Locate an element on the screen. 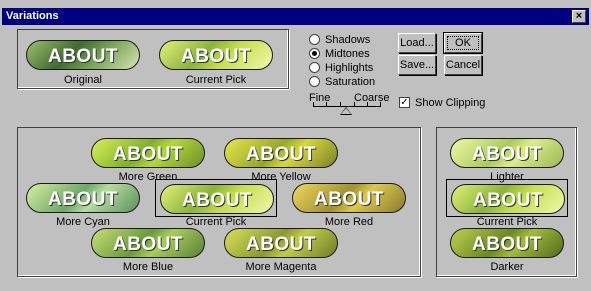  more-magenta-thumbnail: ABOUT is located at coordinates (281, 243).